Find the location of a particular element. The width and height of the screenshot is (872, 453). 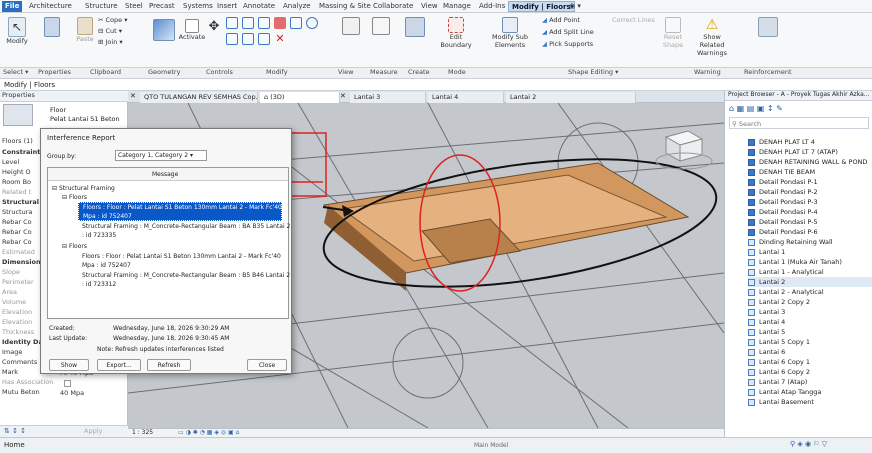

browser-item: Detail Pondasi P-6 is located at coordinates (783, 232).